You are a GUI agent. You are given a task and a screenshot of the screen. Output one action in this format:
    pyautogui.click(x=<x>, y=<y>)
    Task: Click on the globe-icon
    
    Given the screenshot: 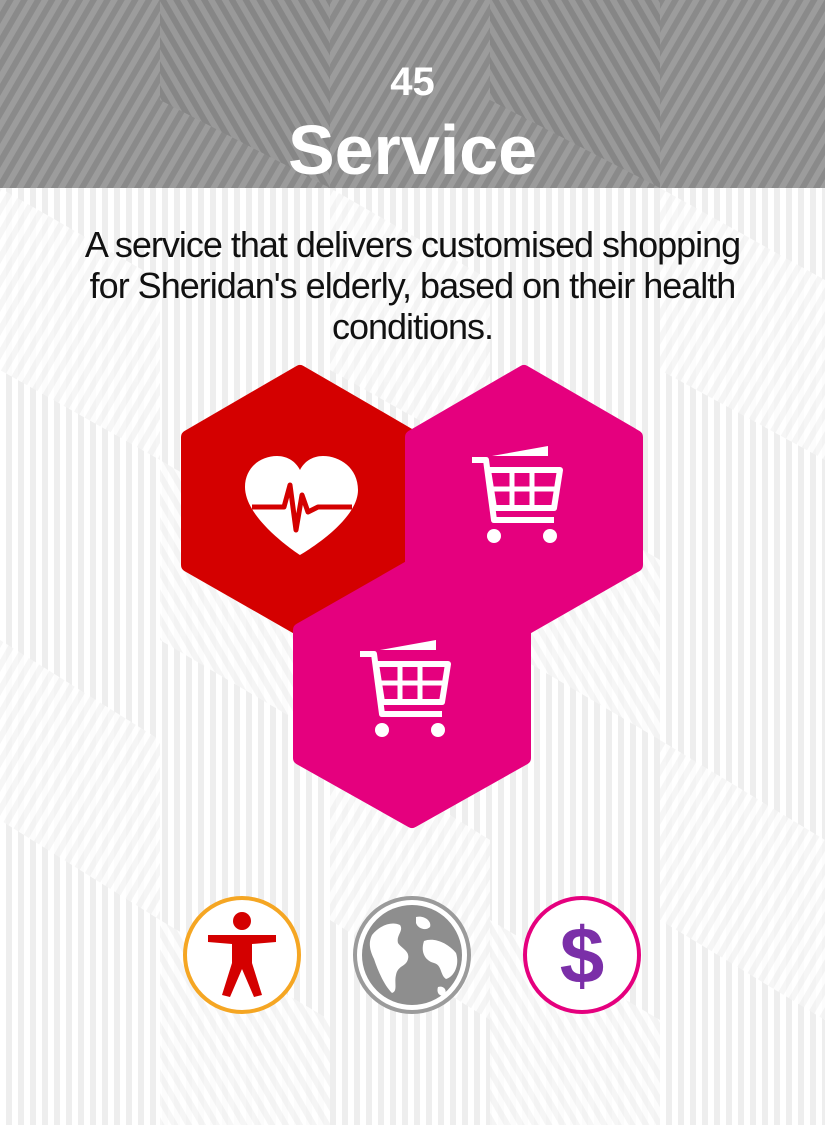 What is the action you would take?
    pyautogui.click(x=412, y=955)
    